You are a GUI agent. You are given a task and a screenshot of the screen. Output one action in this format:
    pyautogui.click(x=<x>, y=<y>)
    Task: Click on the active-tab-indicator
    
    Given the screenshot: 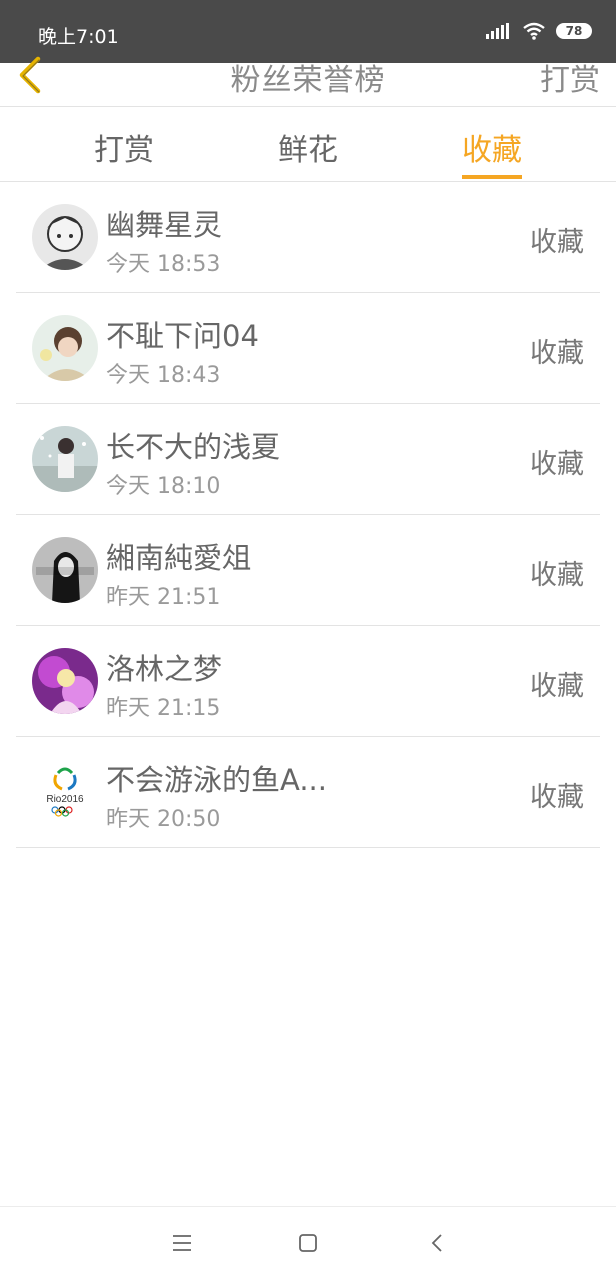 What is the action you would take?
    pyautogui.click(x=492, y=177)
    